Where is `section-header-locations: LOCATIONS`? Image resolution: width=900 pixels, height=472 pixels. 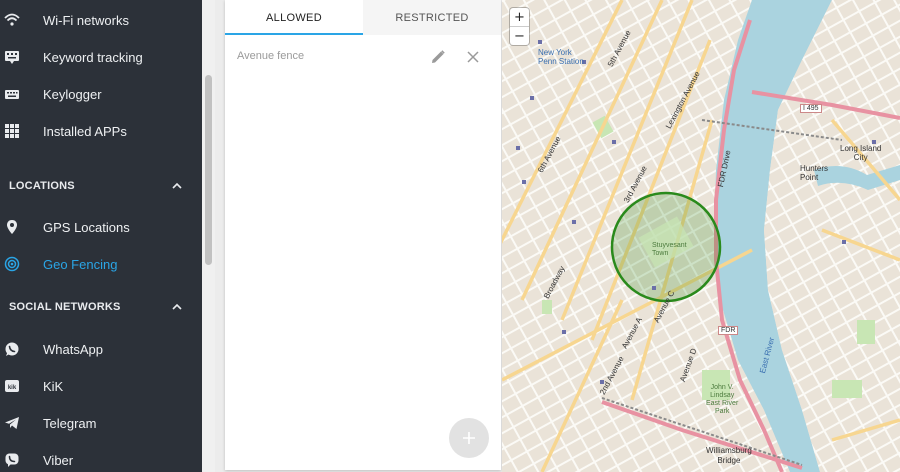
section-header-locations: LOCATIONS is located at coordinates (101, 186).